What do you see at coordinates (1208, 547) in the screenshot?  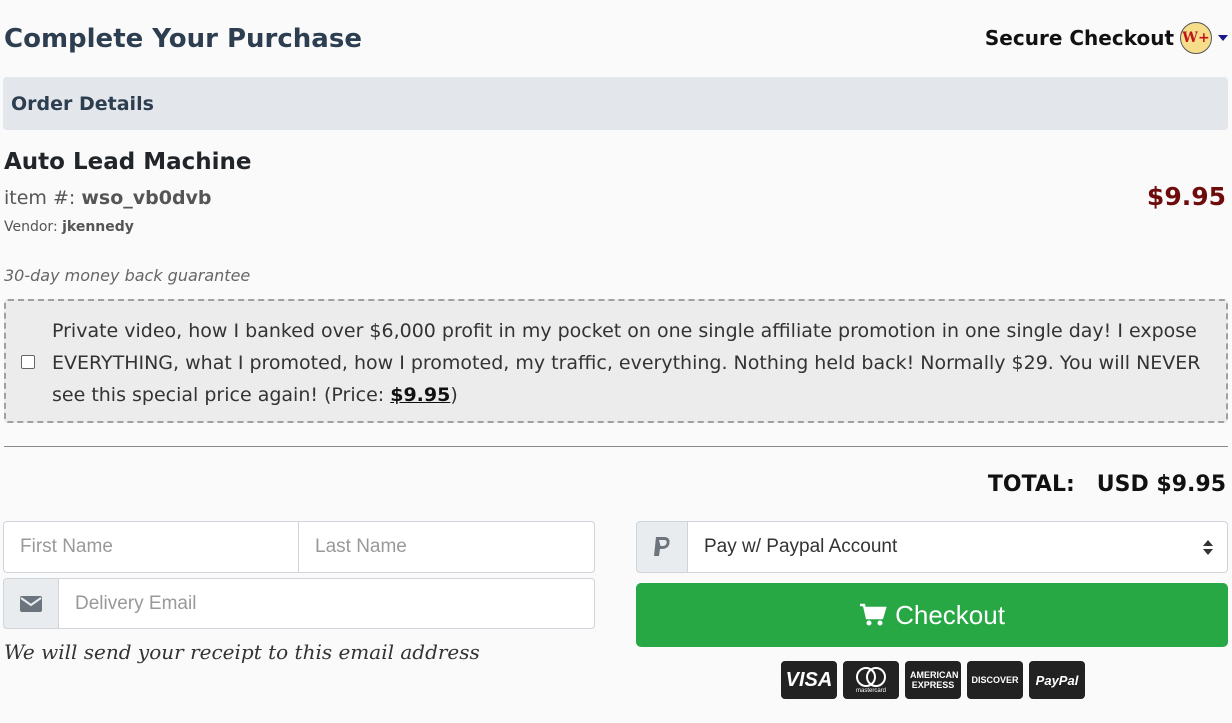 I see `select-arrows-icon` at bounding box center [1208, 547].